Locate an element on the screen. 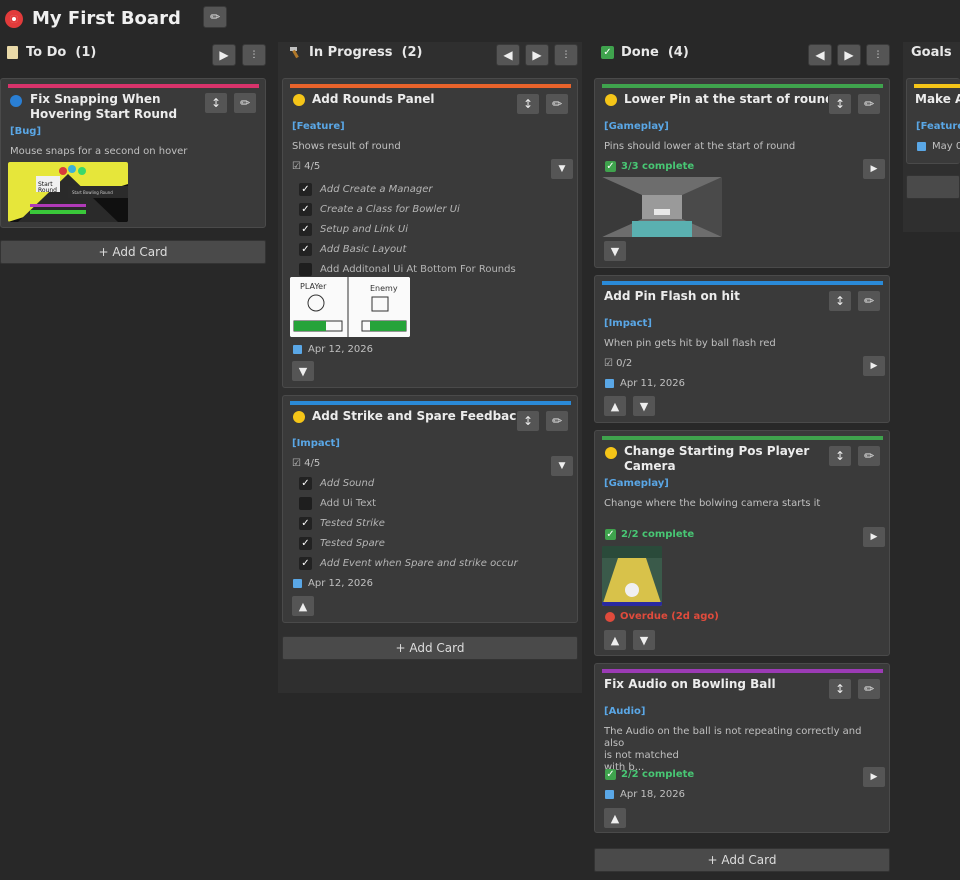  subtask-item: ✓ Create a Class for Bowler Ui is located at coordinates (407, 209).